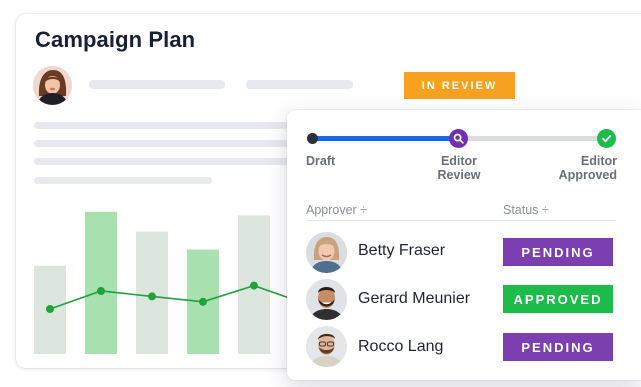  Describe the element at coordinates (558, 299) in the screenshot. I see `status-badge-approved: APPROVED` at that location.